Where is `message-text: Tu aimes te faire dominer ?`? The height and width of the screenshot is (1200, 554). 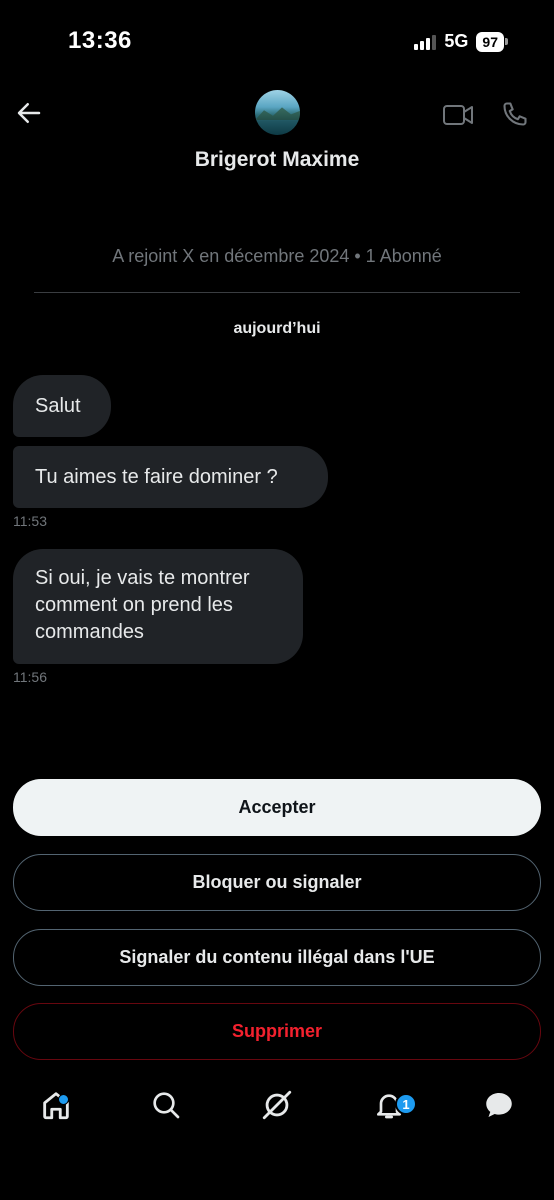
message-text: Tu aimes te faire dominer ? is located at coordinates (156, 476).